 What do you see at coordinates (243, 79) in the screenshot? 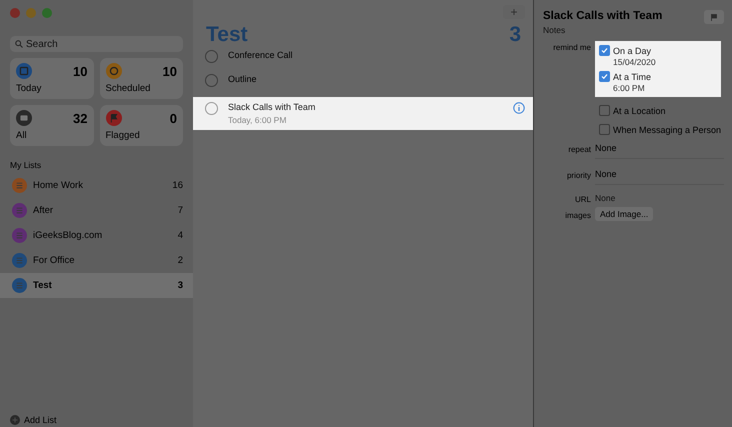
I see `reminder-title: Outline` at bounding box center [243, 79].